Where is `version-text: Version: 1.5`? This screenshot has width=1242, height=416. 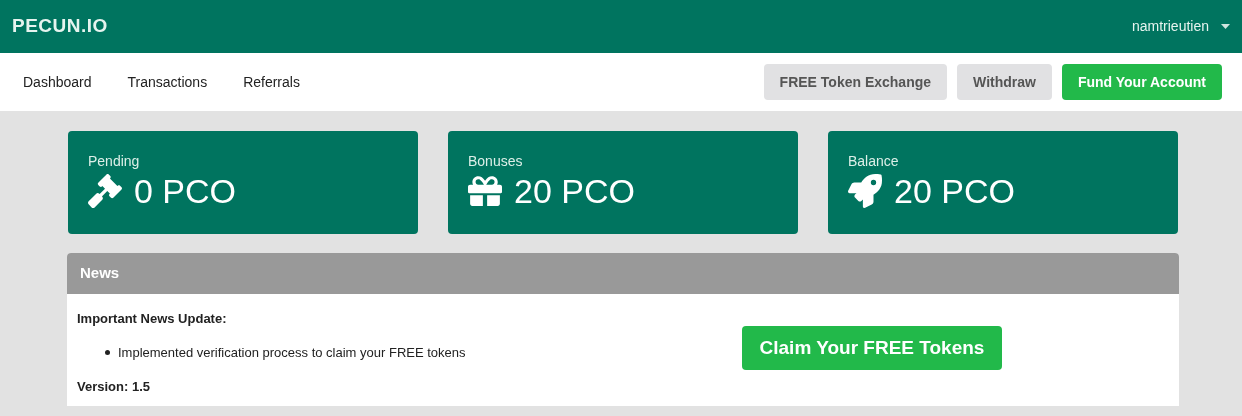
version-text: Version: 1.5 is located at coordinates (114, 387).